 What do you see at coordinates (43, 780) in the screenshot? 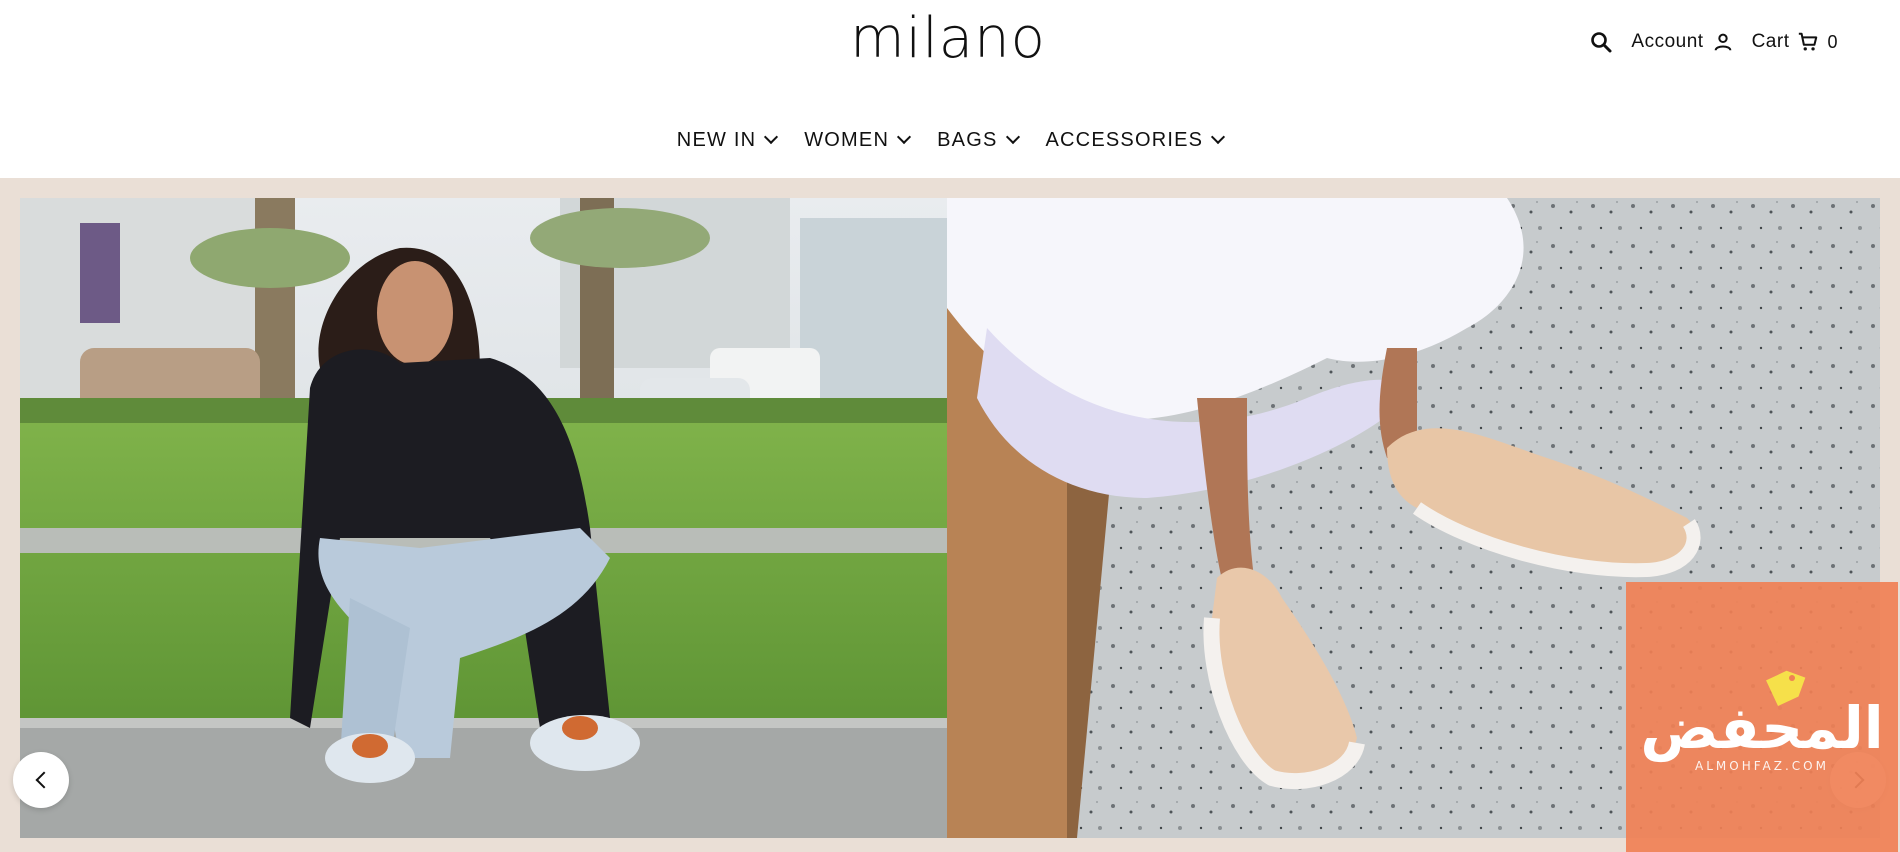
I see `chevron-left-icon` at bounding box center [43, 780].